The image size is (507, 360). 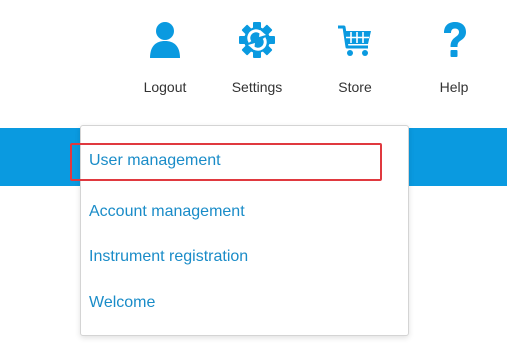 What do you see at coordinates (165, 41) in the screenshot?
I see `user-icon` at bounding box center [165, 41].